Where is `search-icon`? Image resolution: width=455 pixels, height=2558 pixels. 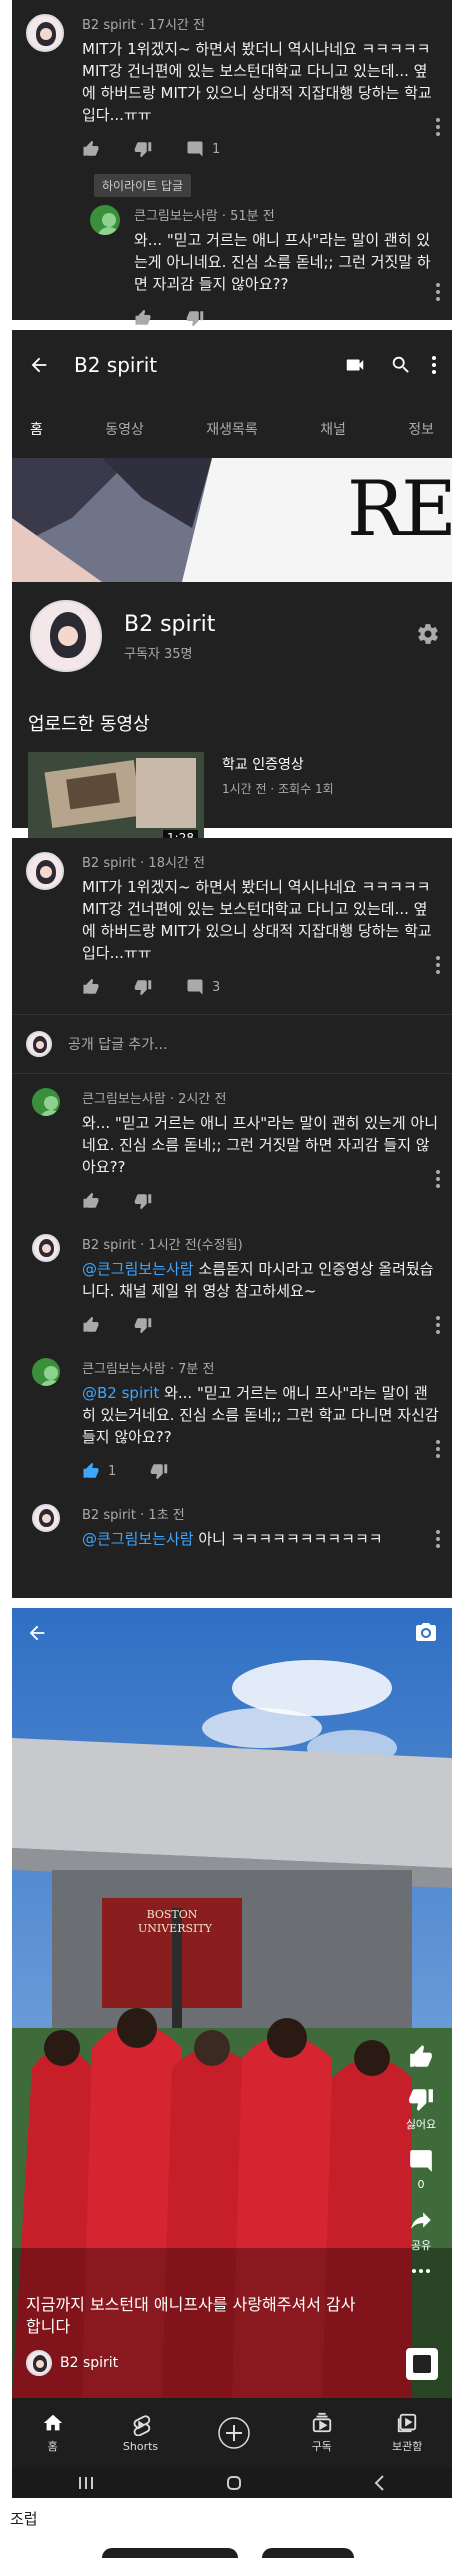
search-icon is located at coordinates (401, 365).